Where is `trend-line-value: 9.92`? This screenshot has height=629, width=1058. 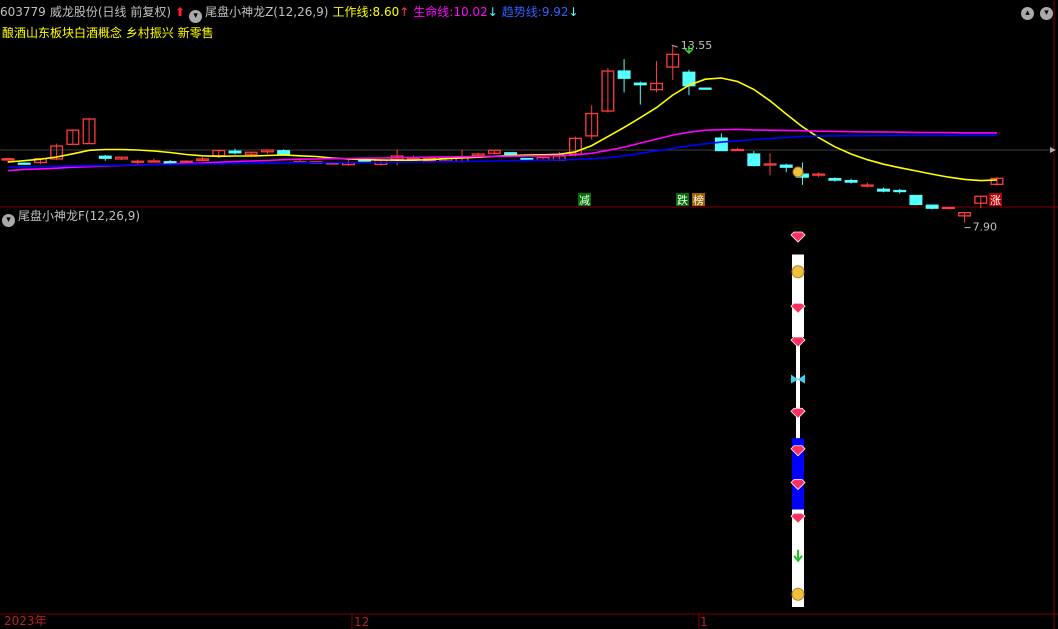 trend-line-value: 9.92 is located at coordinates (555, 12).